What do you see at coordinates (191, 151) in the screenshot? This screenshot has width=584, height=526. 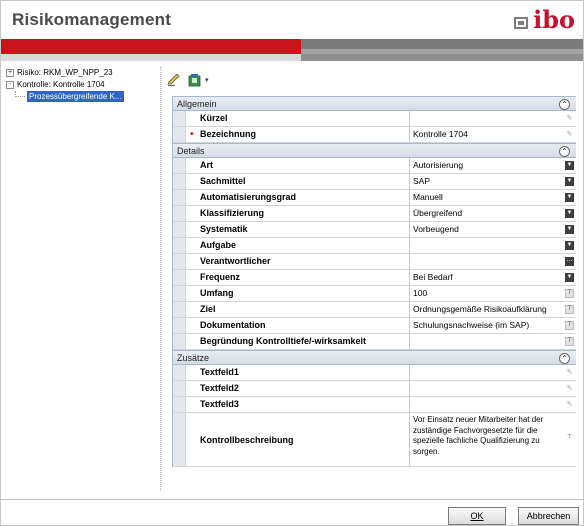 I see `section-title: Details` at bounding box center [191, 151].